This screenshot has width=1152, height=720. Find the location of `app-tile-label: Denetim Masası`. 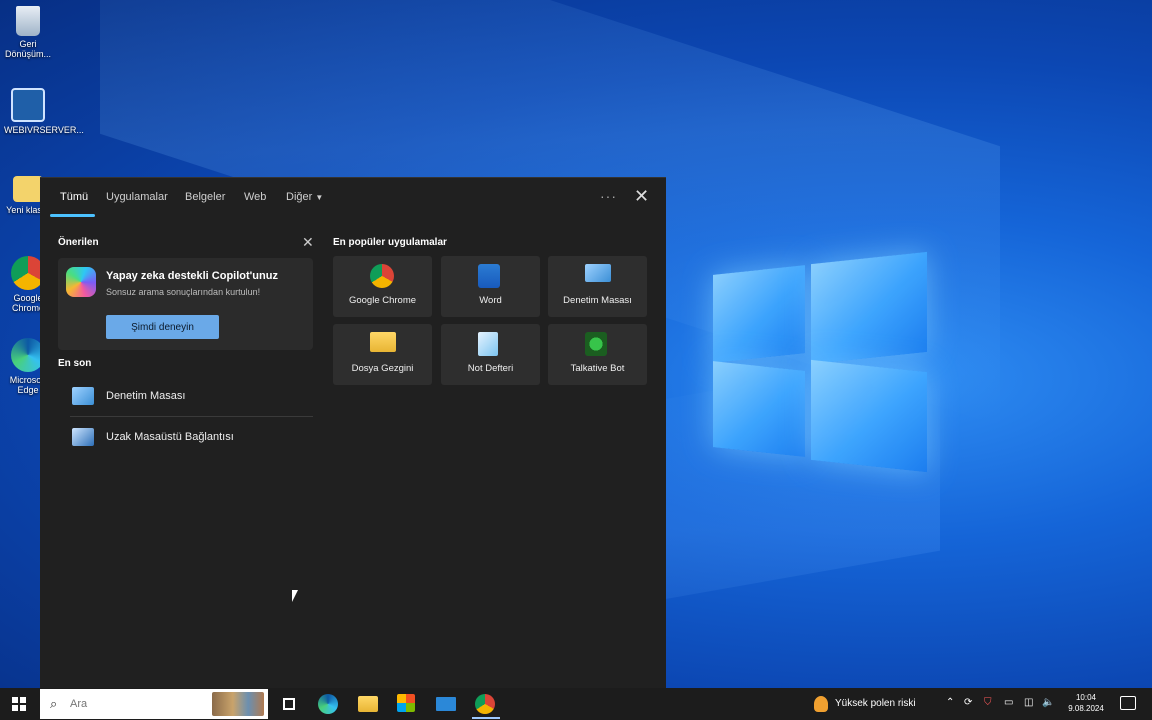

app-tile-label: Denetim Masası is located at coordinates (597, 300).